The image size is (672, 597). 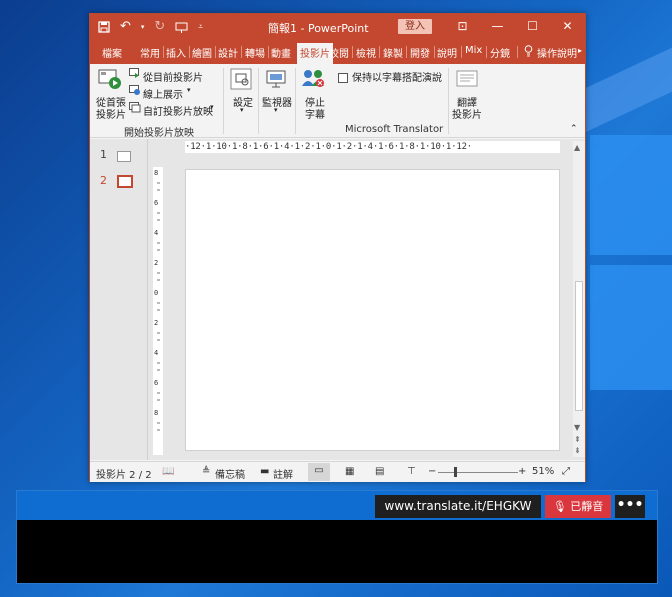 I want to click on more-options-button: •••, so click(x=630, y=506).